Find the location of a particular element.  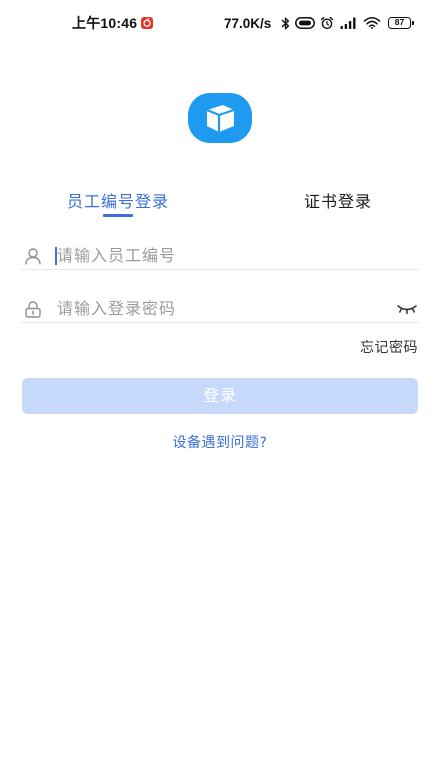

battery-terminal is located at coordinates (413, 22).